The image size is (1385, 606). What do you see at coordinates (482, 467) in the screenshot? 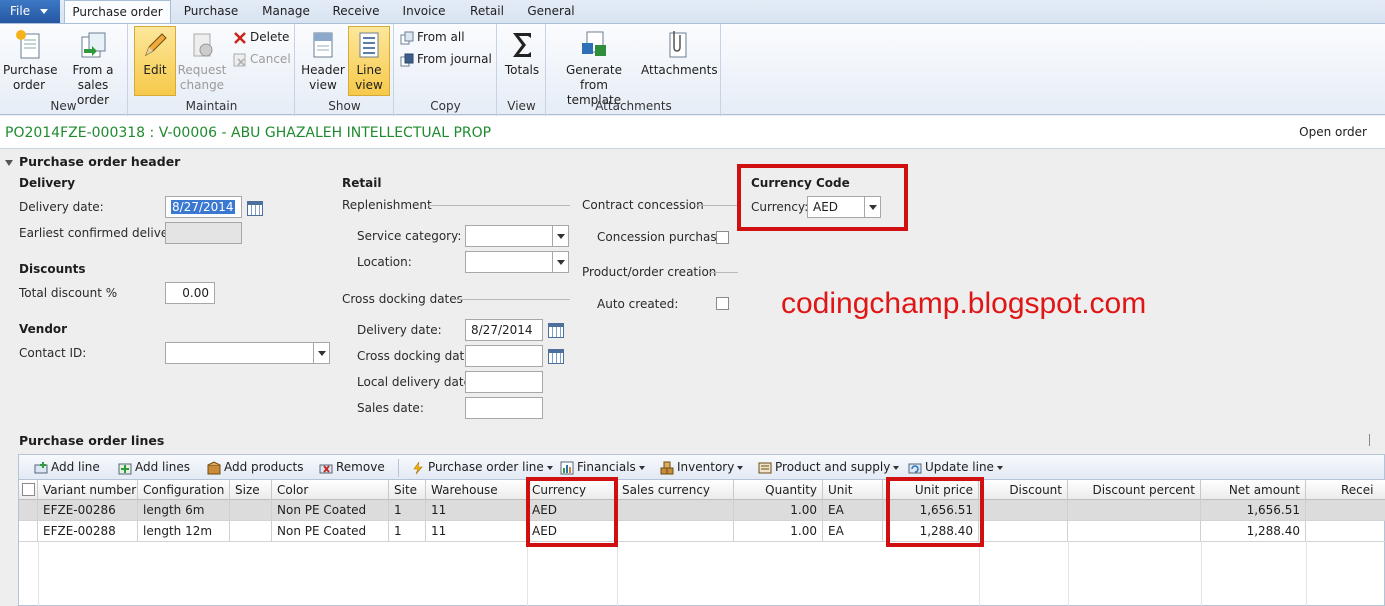
I see `purchase-order-line-menu: Purchase order line` at bounding box center [482, 467].